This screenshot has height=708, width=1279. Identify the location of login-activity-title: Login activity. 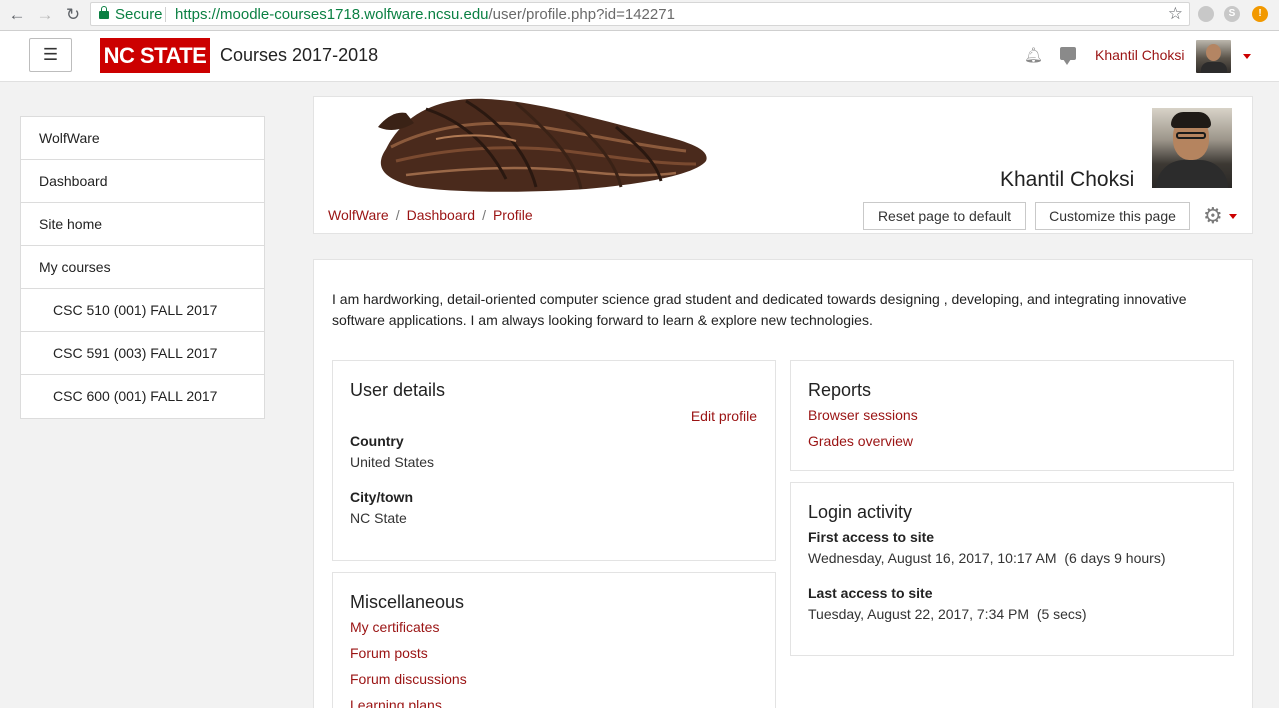
(860, 512).